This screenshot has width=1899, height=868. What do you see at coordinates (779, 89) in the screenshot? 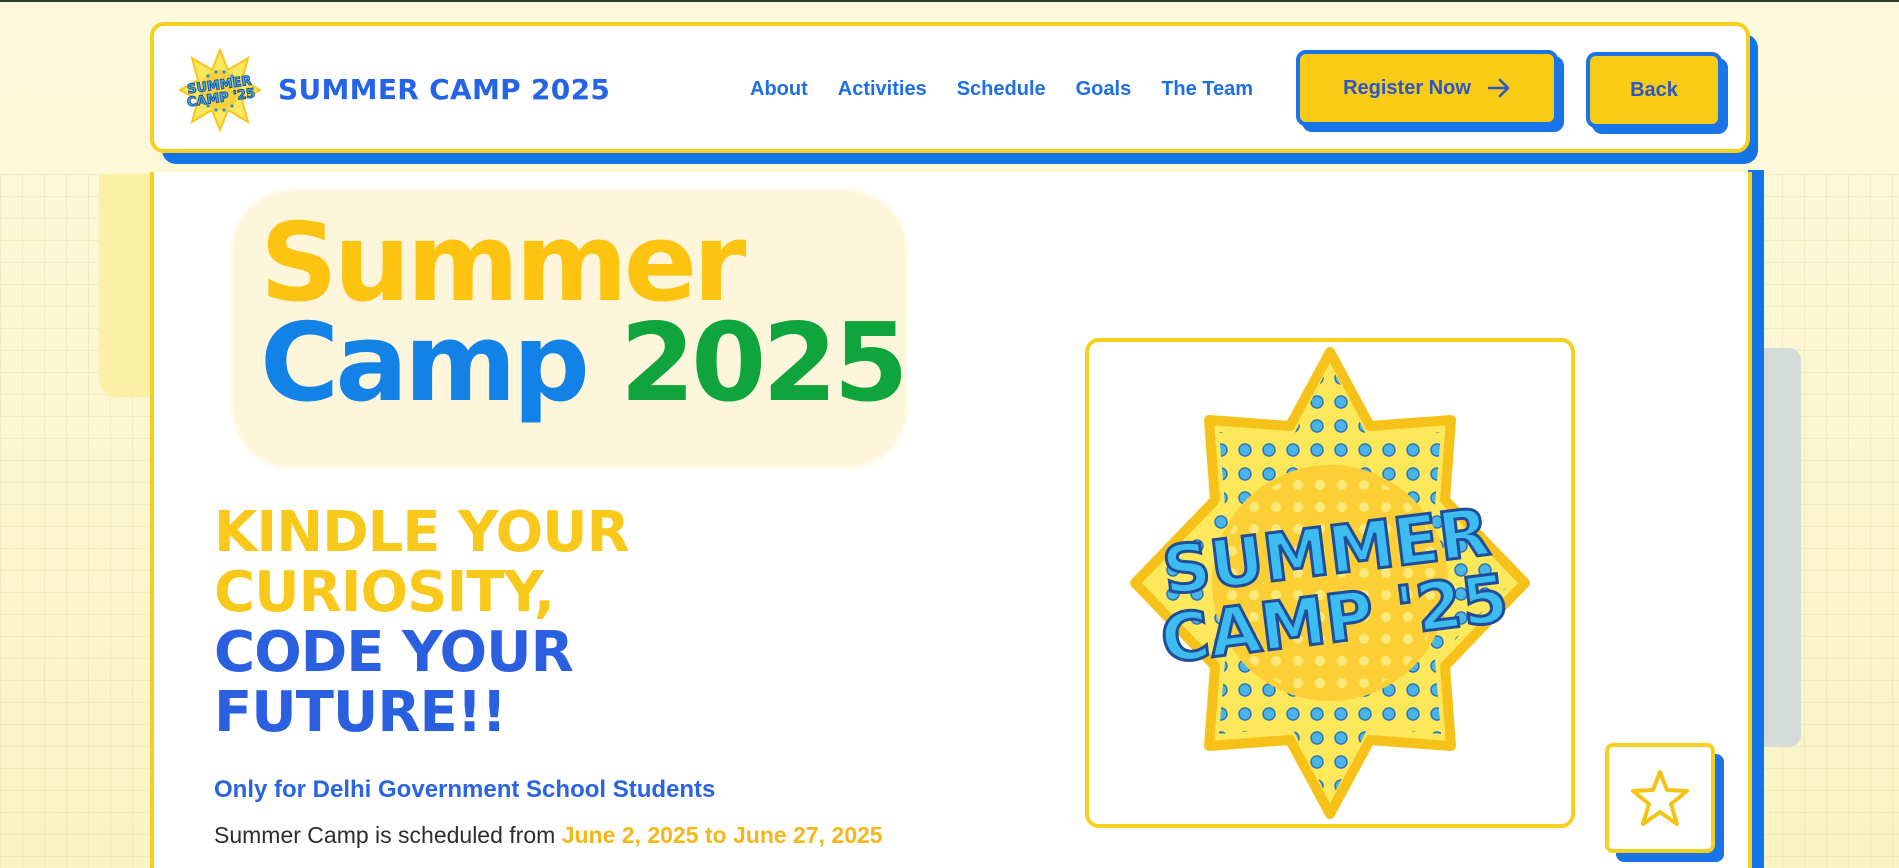
I see `nav-about: About` at bounding box center [779, 89].